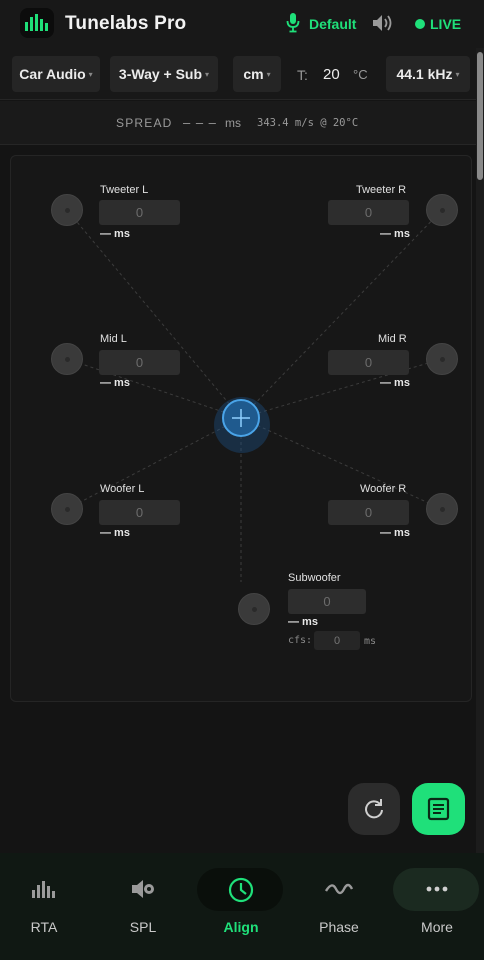  What do you see at coordinates (337, 640) in the screenshot?
I see `sub-offset-input` at bounding box center [337, 640].